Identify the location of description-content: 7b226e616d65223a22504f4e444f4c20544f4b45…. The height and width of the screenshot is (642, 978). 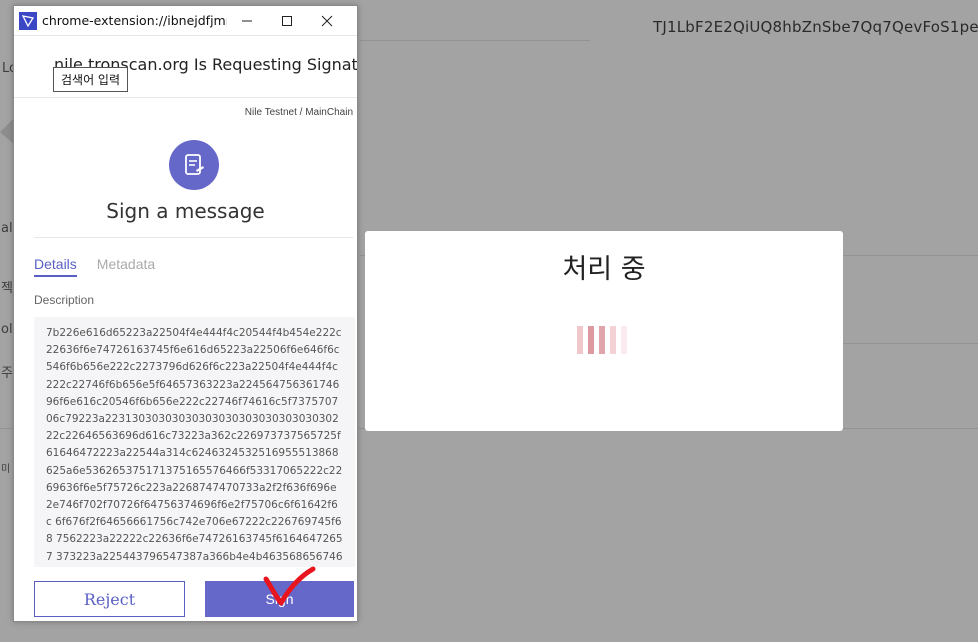
(194, 442).